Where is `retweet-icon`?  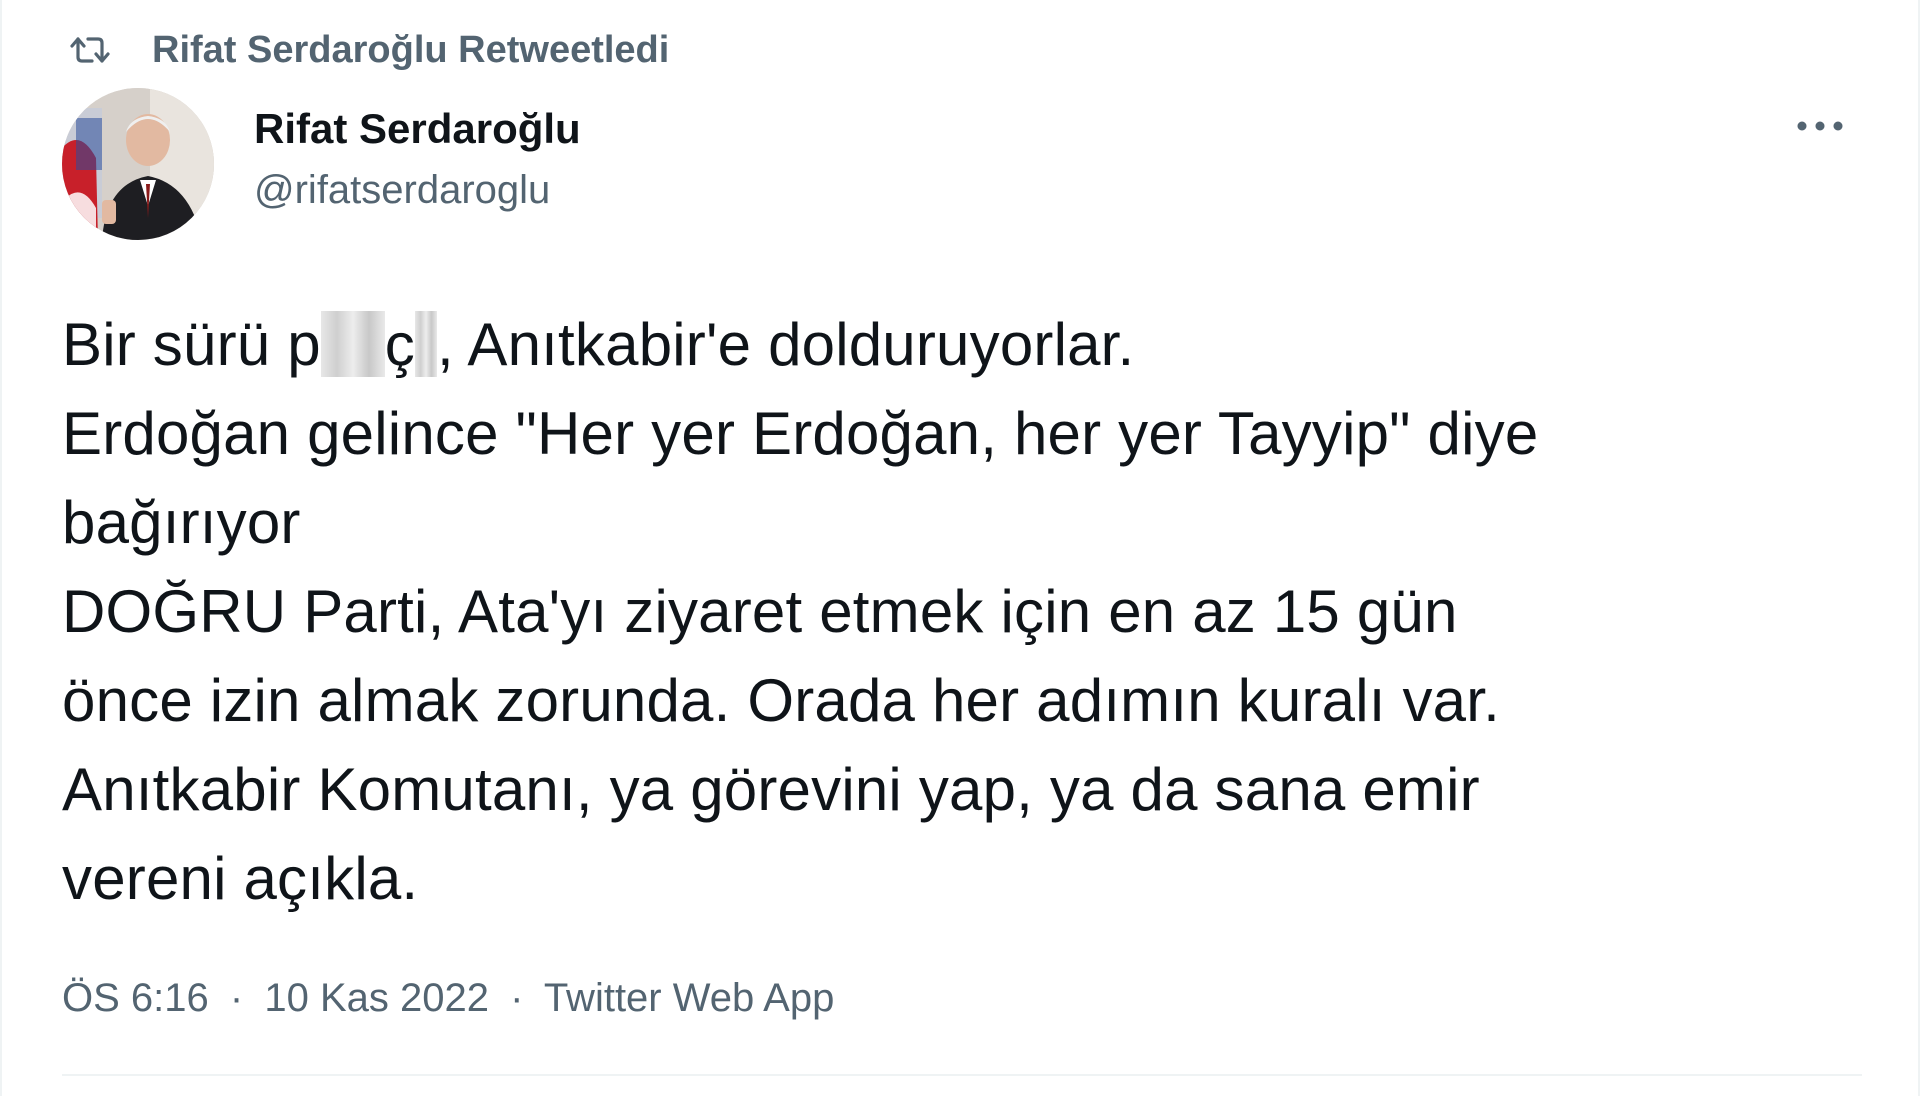 retweet-icon is located at coordinates (90, 50).